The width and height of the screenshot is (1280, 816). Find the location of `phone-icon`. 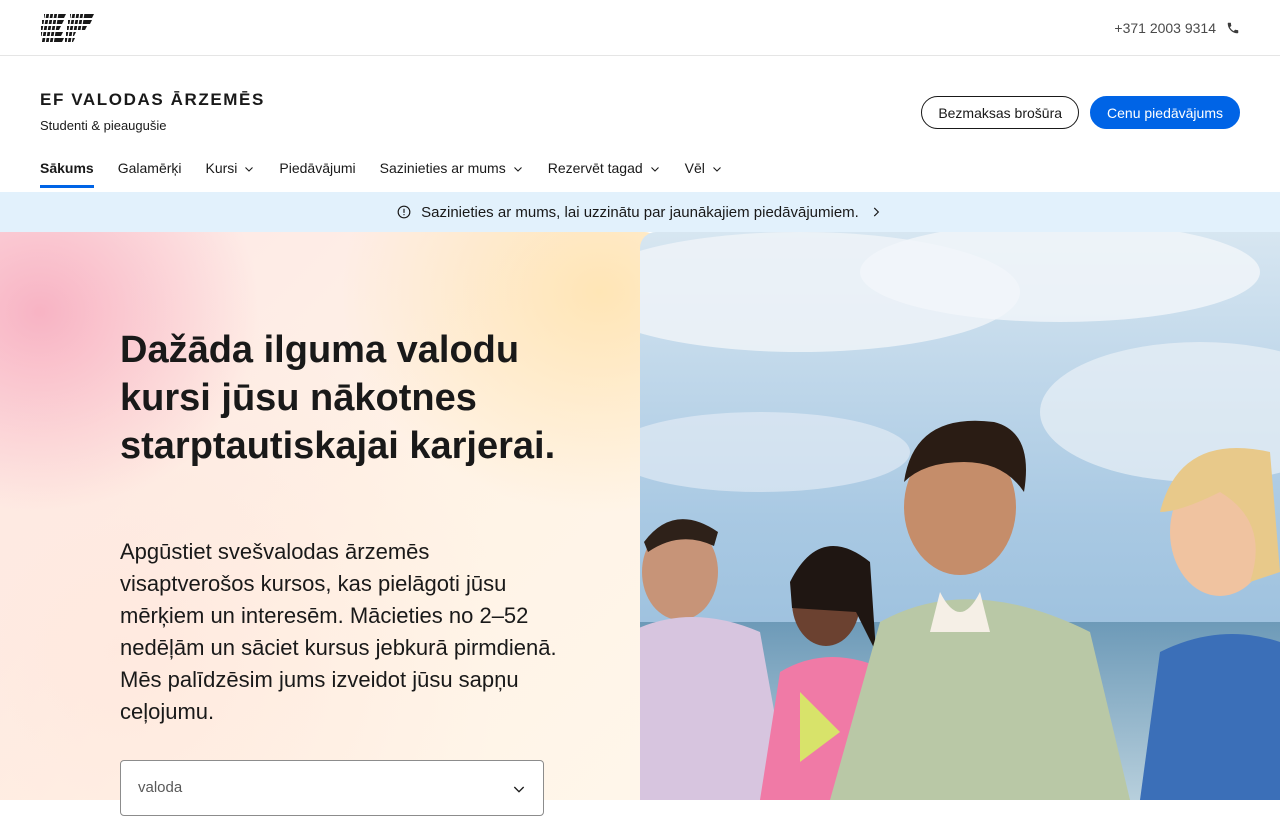

phone-icon is located at coordinates (1233, 28).